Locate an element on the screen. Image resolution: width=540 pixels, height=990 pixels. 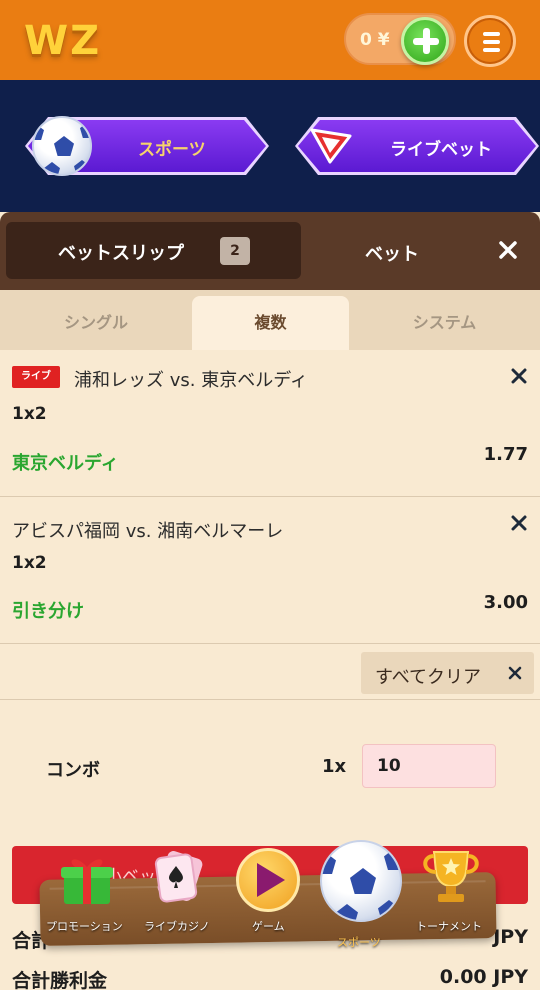
tab-multiple: 複数 is located at coordinates (270, 323).